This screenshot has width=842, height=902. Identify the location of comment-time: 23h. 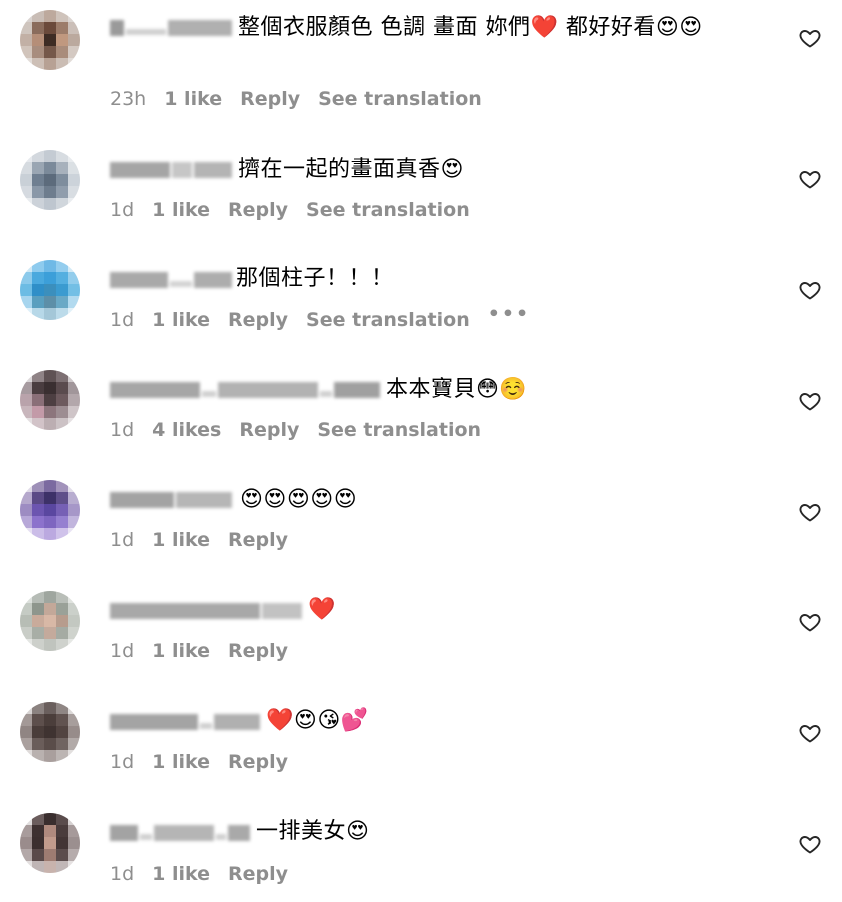
(128, 99).